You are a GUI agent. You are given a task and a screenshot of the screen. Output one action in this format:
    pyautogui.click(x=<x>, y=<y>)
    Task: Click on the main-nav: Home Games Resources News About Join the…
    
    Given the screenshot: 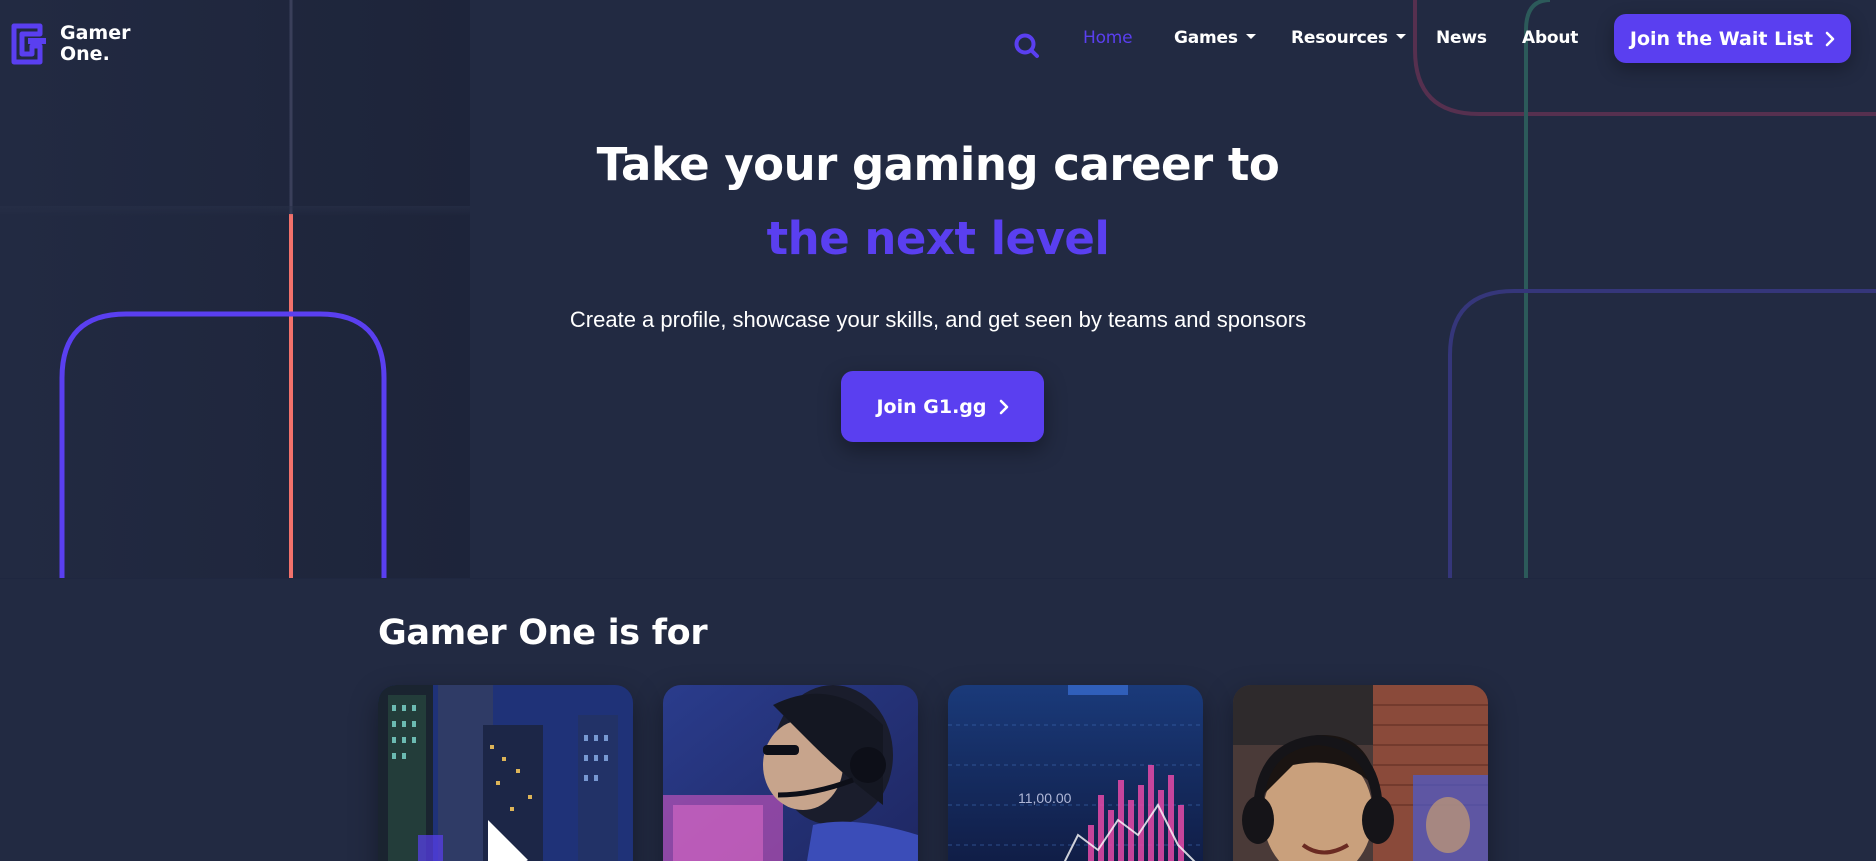 What is the action you would take?
    pyautogui.click(x=938, y=39)
    